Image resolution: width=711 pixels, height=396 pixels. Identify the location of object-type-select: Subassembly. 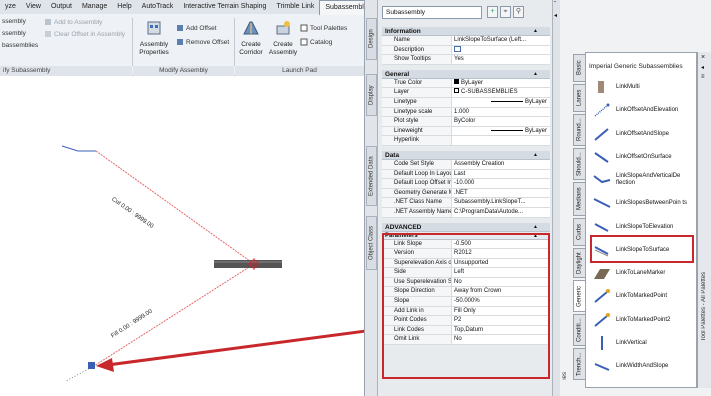
(432, 12).